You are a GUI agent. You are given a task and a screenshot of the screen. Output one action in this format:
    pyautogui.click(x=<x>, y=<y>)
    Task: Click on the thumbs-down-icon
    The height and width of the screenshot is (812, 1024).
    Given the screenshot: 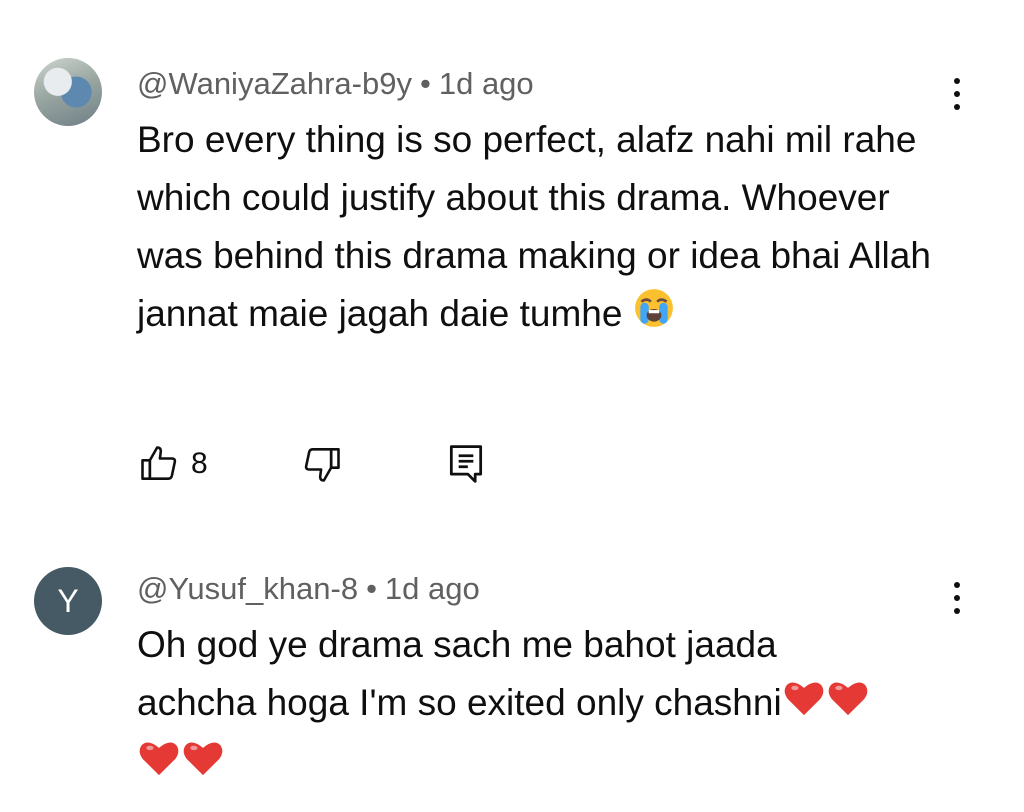 What is the action you would take?
    pyautogui.click(x=322, y=464)
    